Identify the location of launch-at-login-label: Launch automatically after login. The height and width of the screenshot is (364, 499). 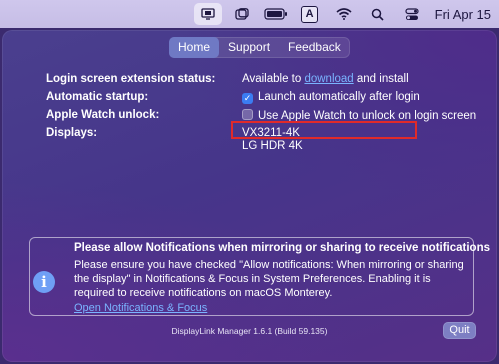
(339, 97).